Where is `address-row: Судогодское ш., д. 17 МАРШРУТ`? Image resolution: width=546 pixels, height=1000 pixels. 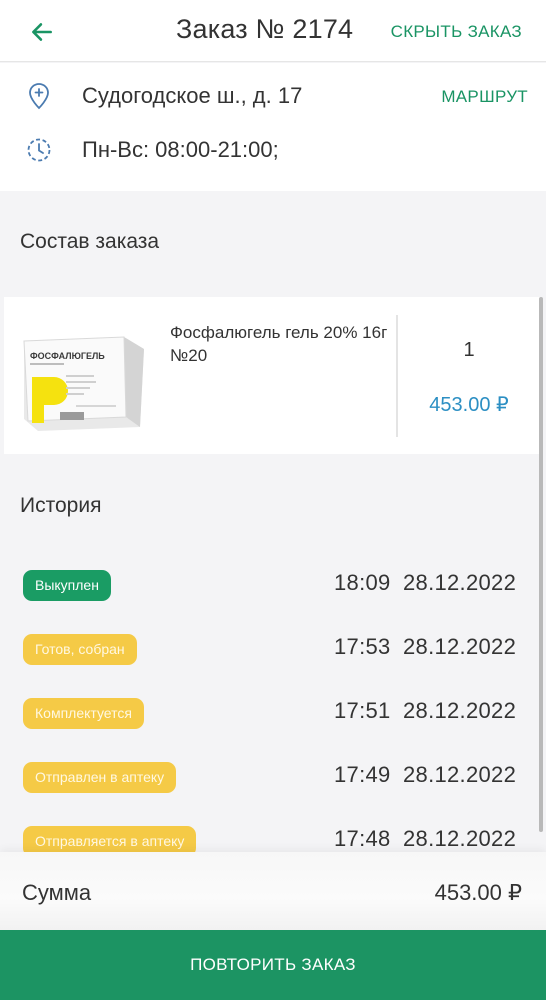 address-row: Судогодское ш., д. 17 МАРШРУТ is located at coordinates (273, 95).